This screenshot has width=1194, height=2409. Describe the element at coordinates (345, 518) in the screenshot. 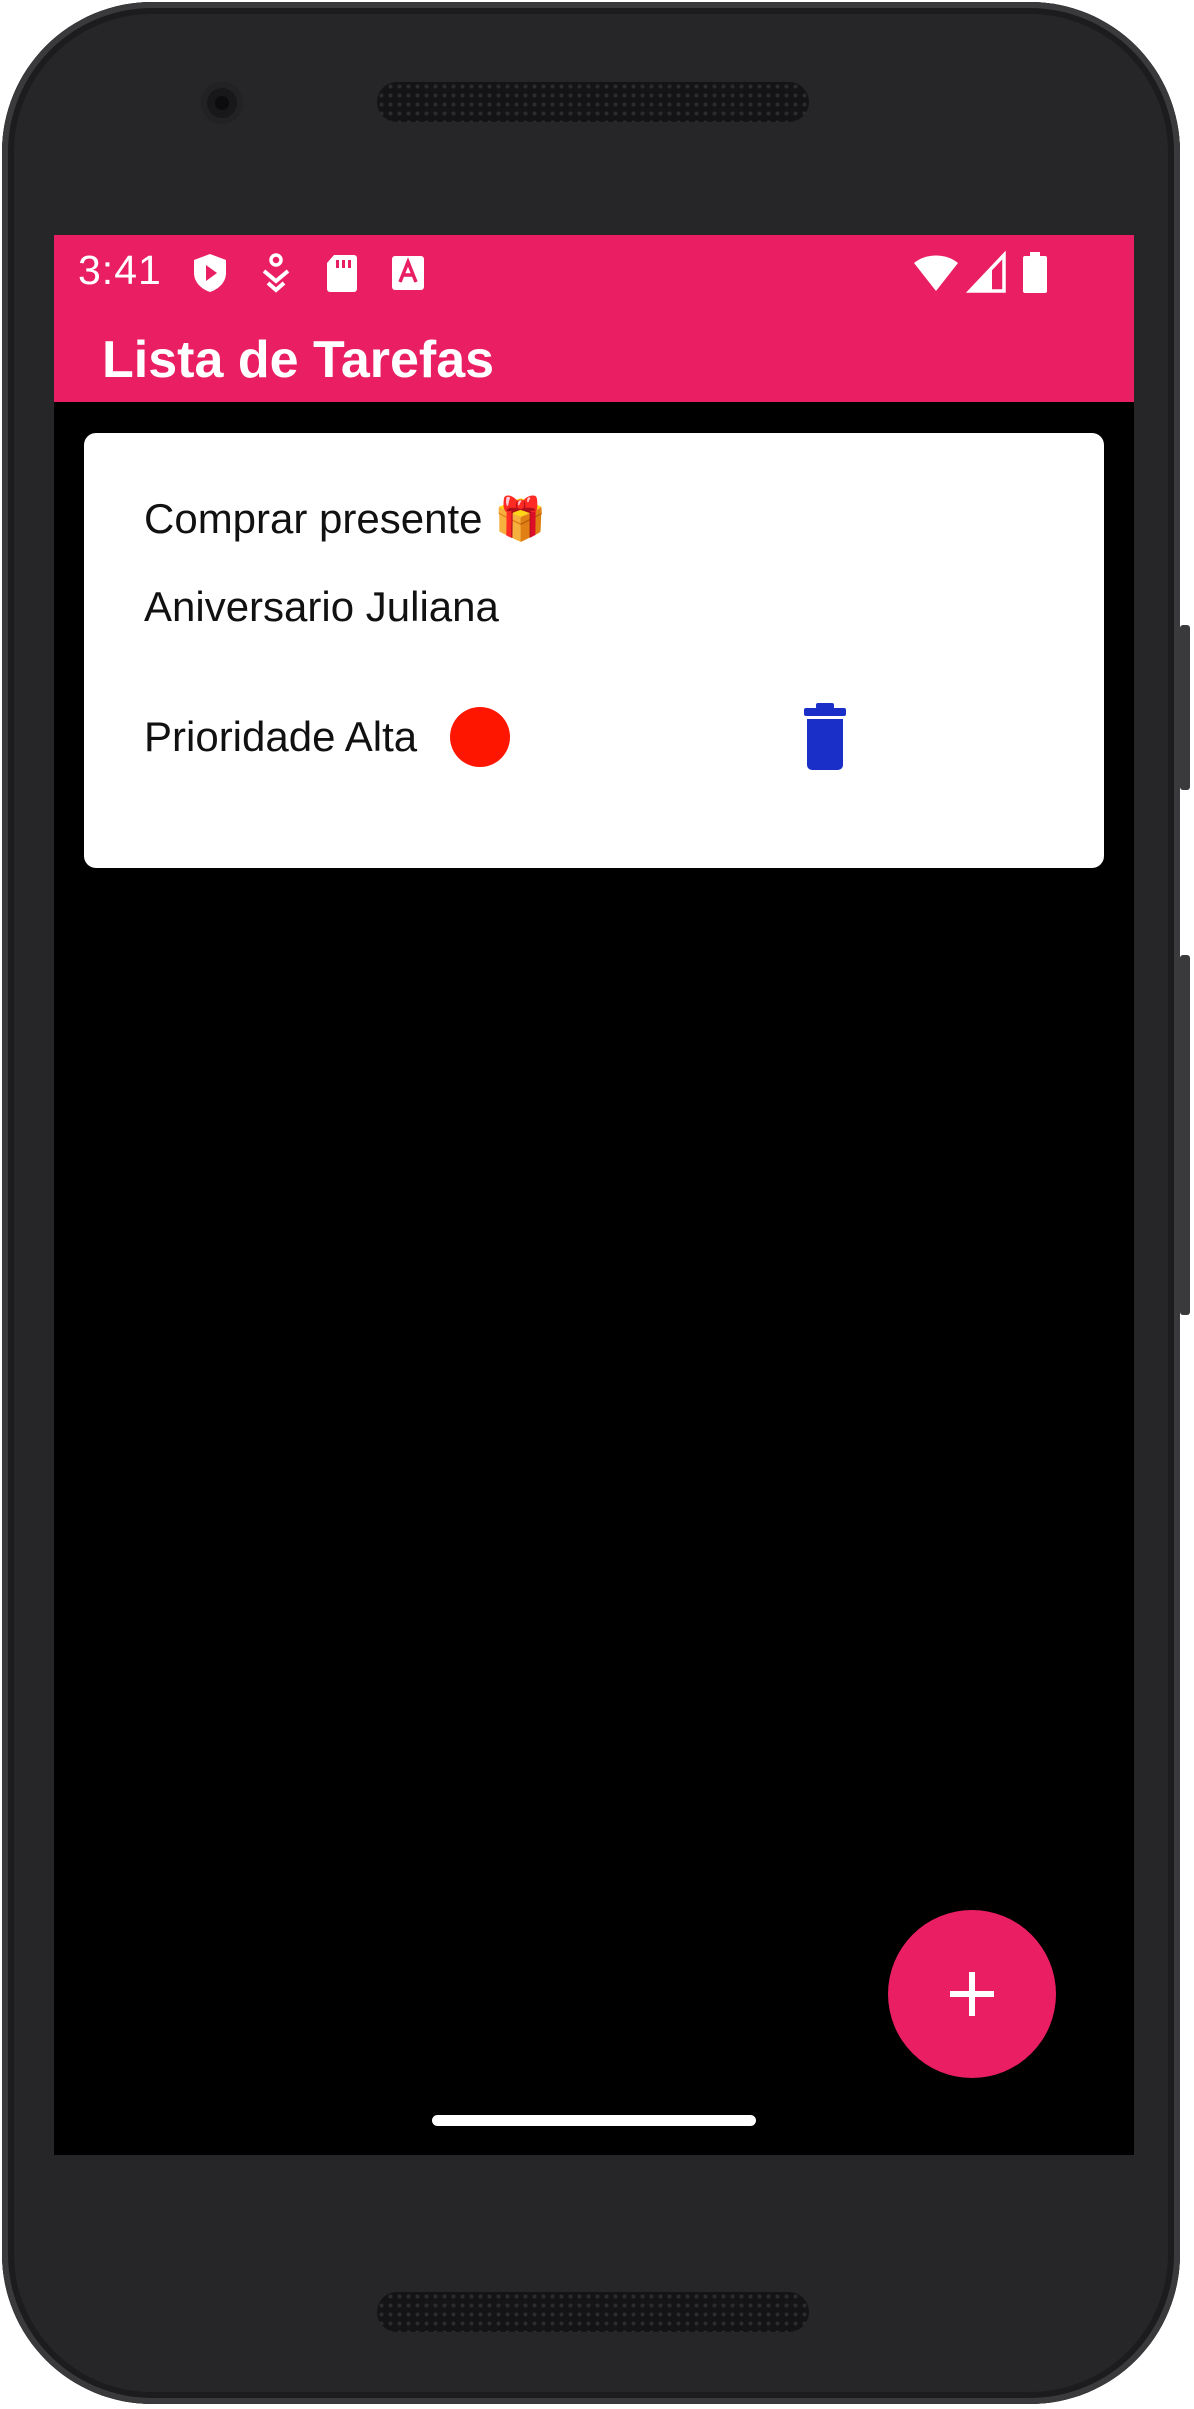

I see `task-title: Comprar presente 🎁` at that location.